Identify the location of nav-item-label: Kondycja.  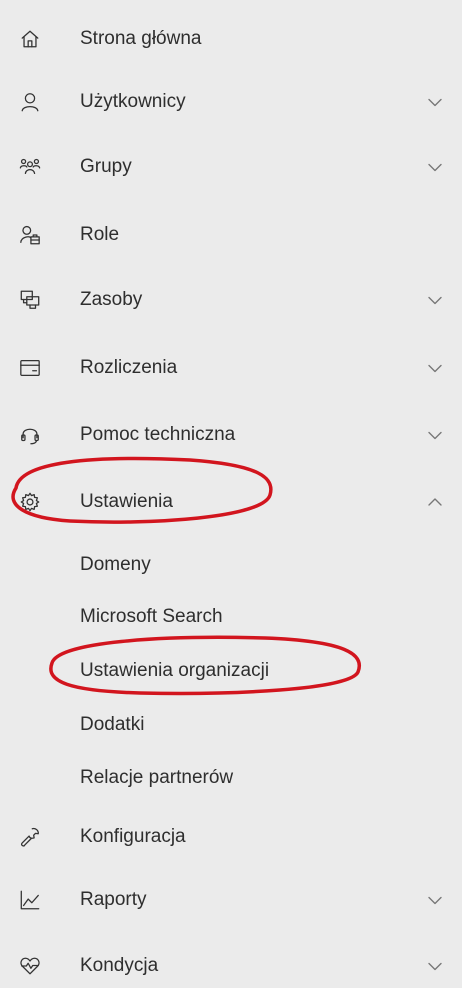
(119, 965).